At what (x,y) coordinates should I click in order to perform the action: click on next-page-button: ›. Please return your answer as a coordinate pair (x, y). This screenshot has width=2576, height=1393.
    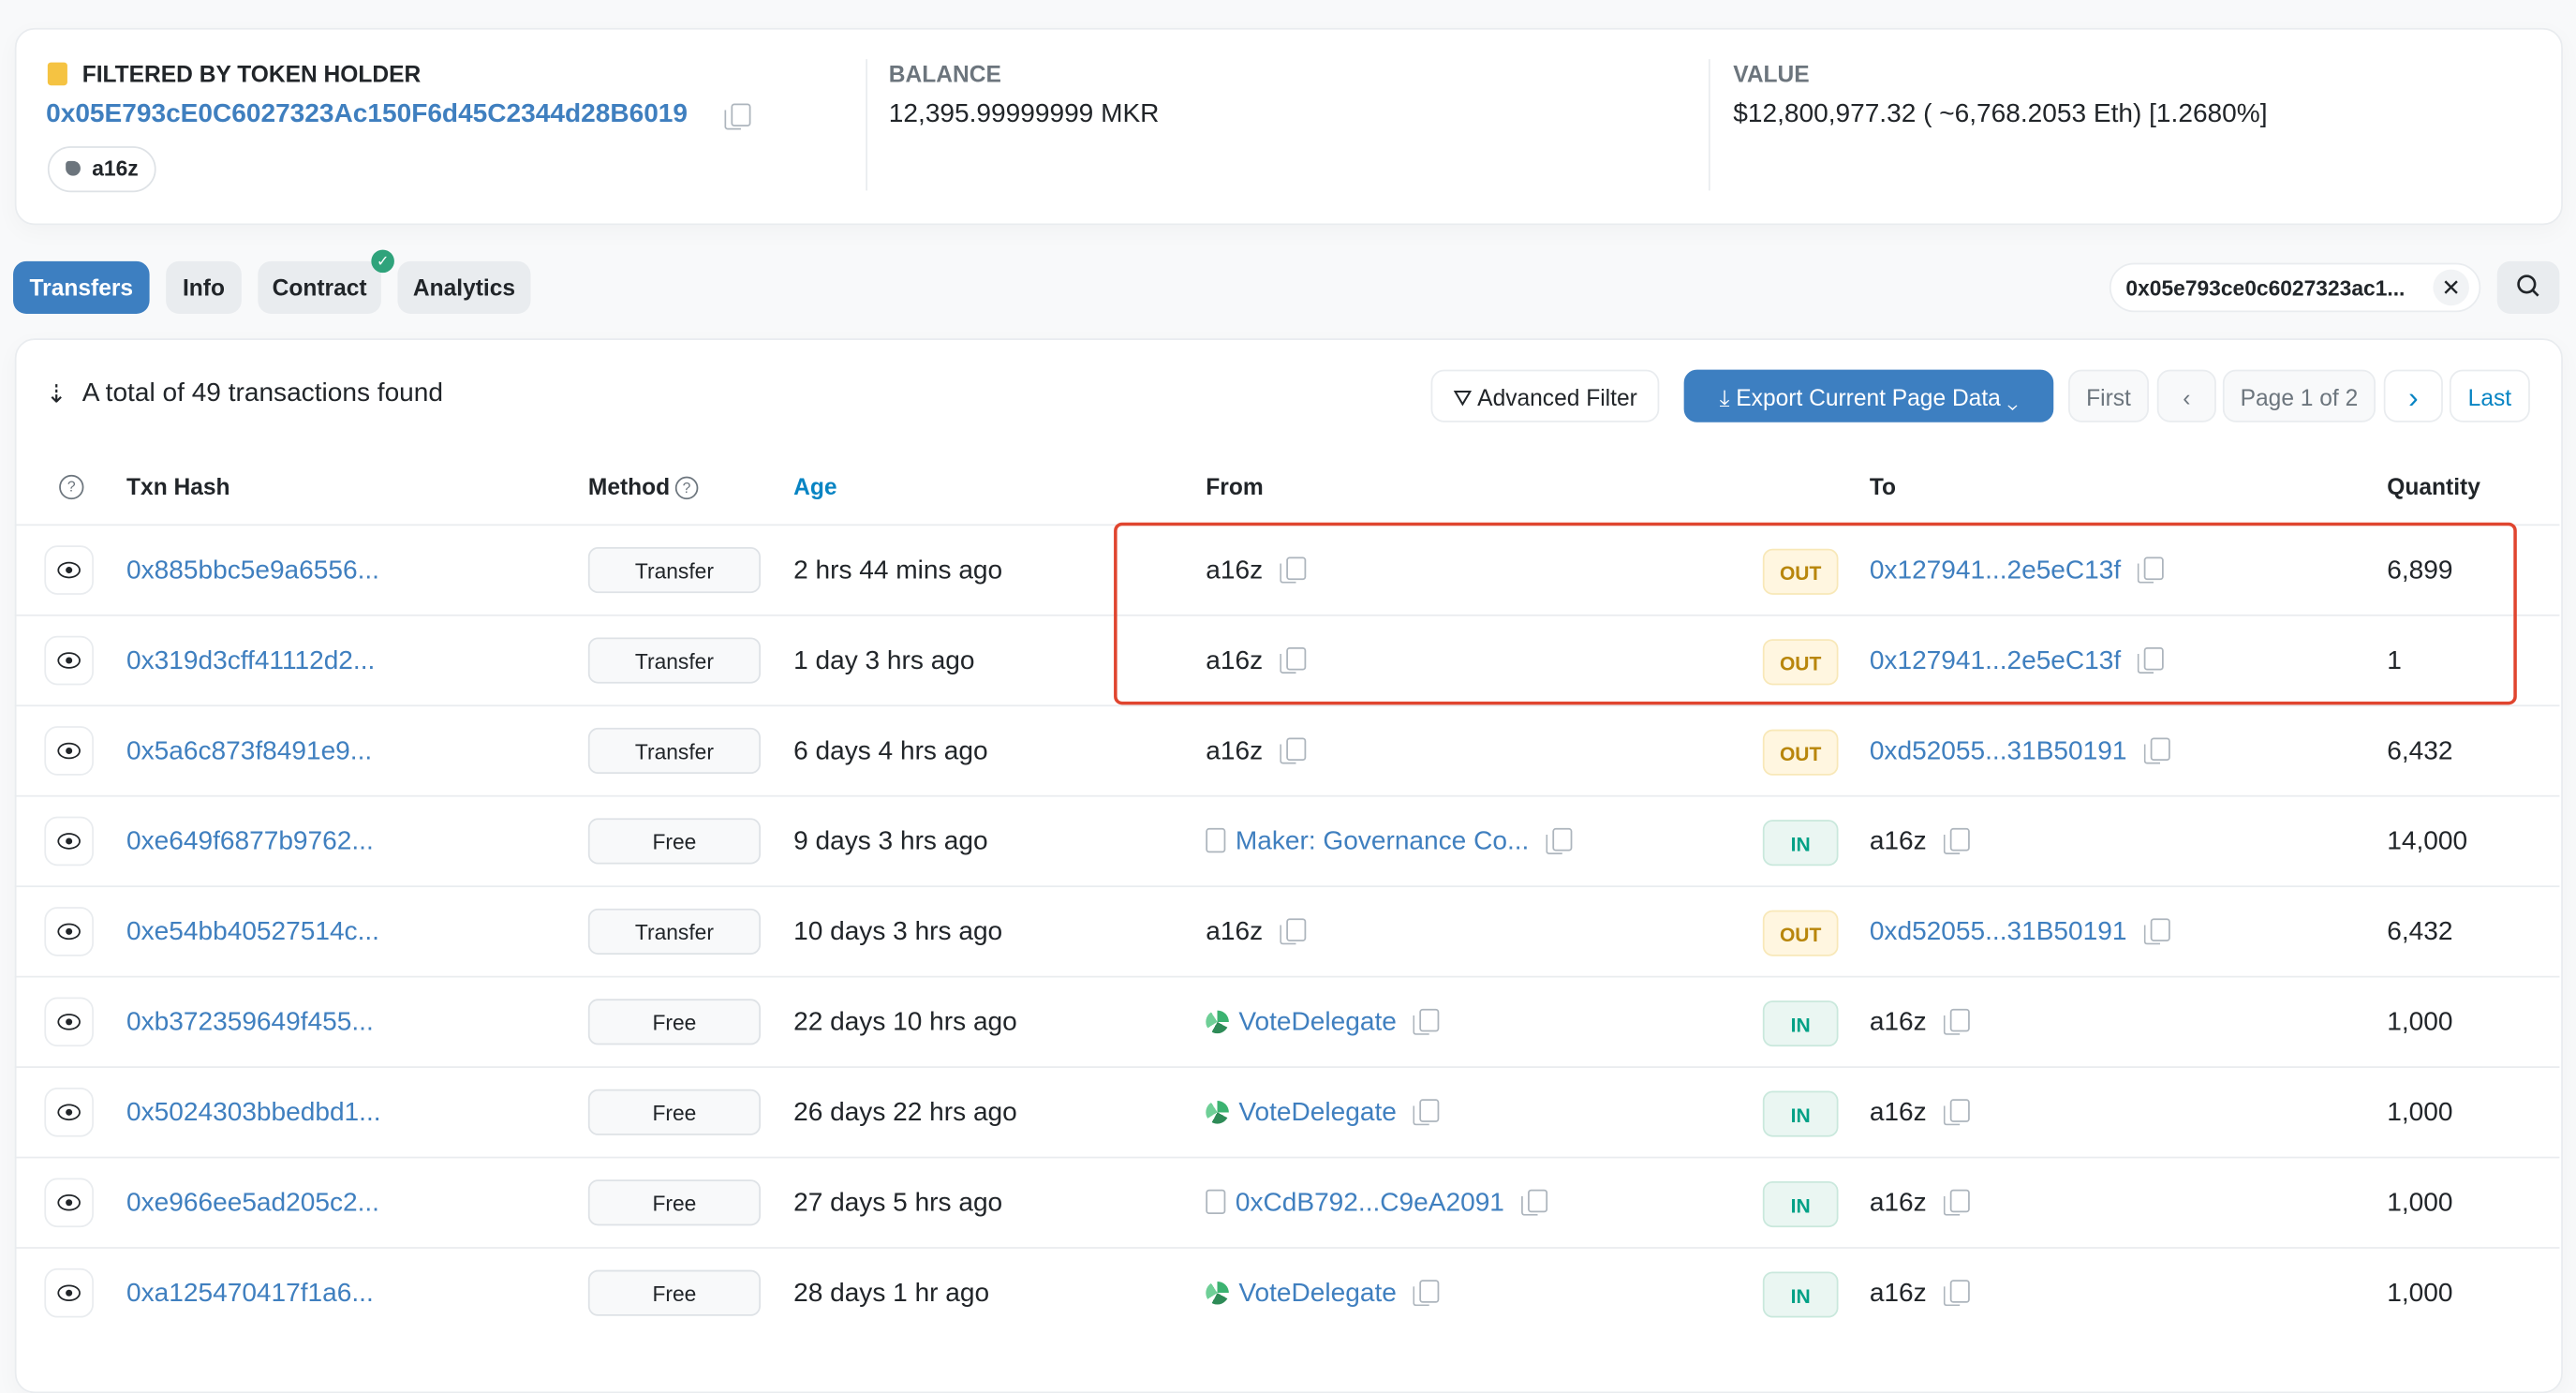
    Looking at the image, I should click on (2413, 395).